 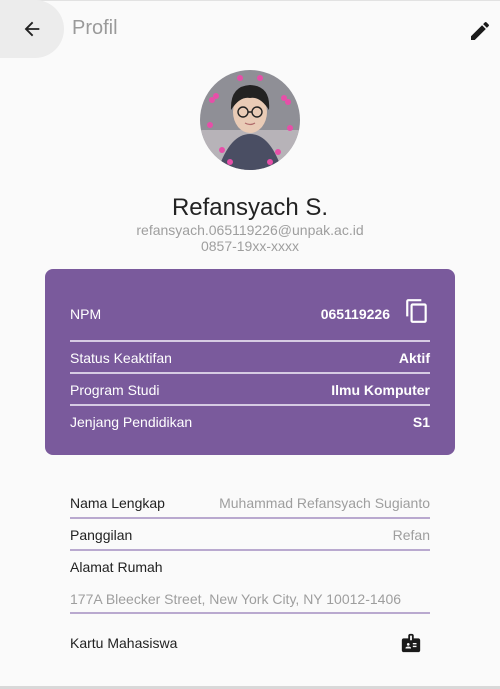 What do you see at coordinates (250, 29) in the screenshot?
I see `app-bar: Profil` at bounding box center [250, 29].